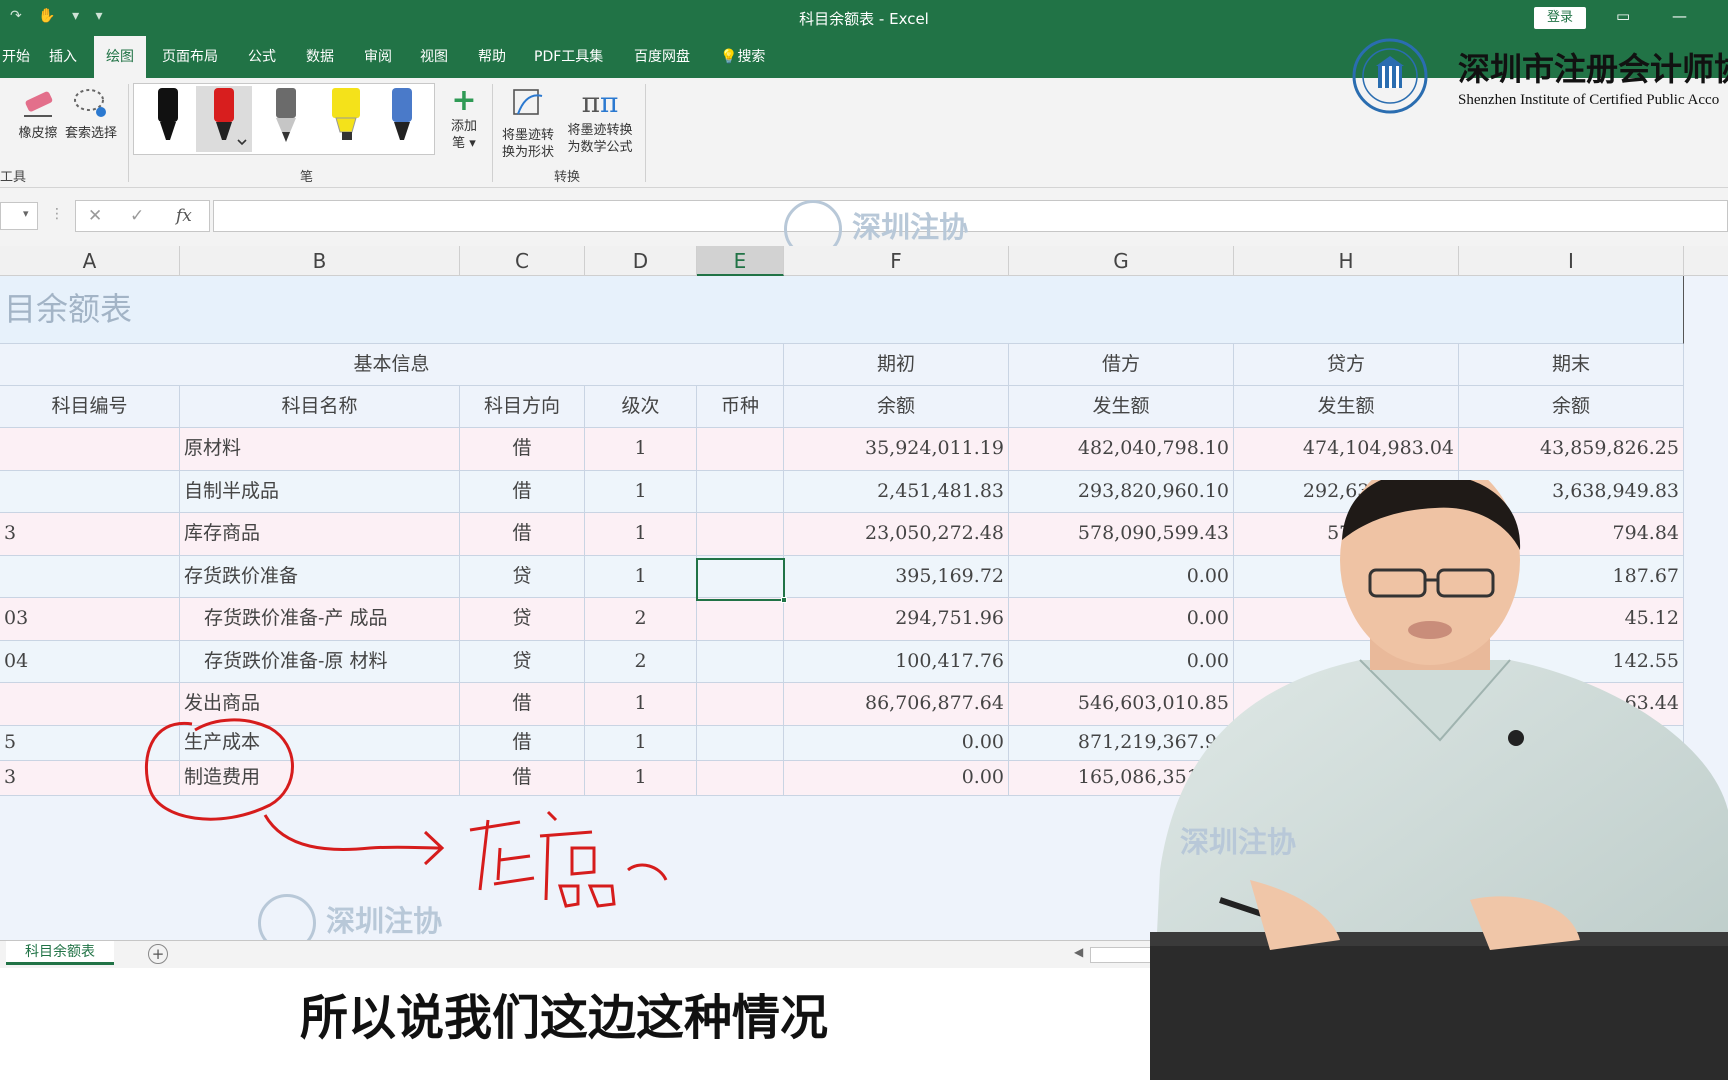 The height and width of the screenshot is (1080, 1728). Describe the element at coordinates (60, 953) in the screenshot. I see `sheet-tab-account-balance: 科目余额表` at that location.